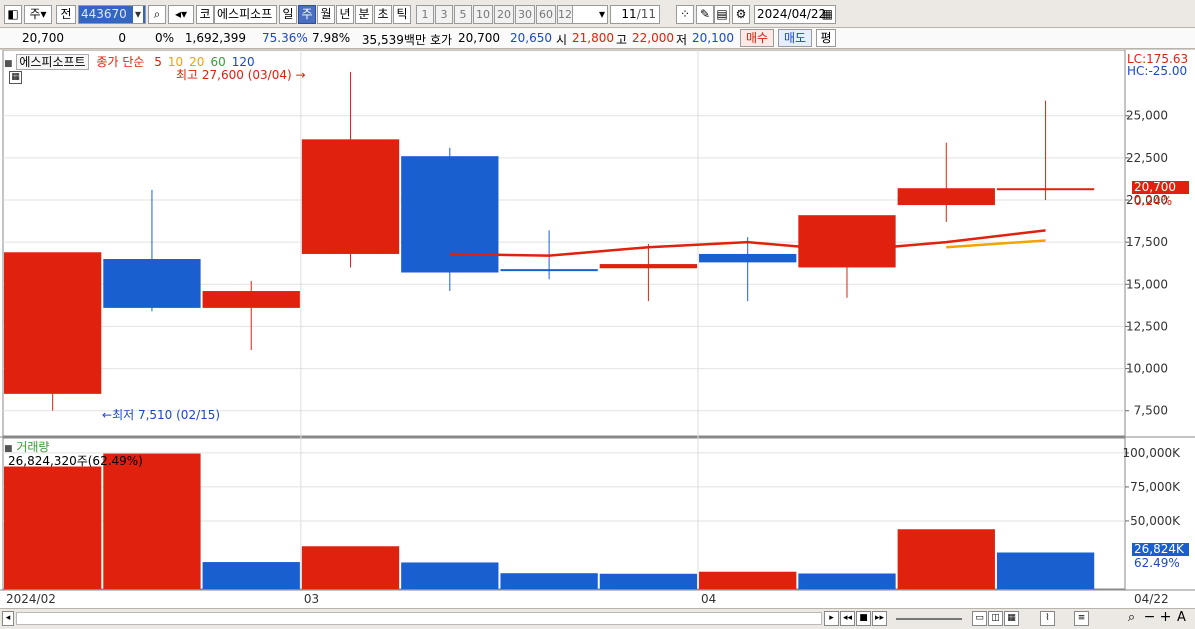 This screenshot has height=629, width=1195. What do you see at coordinates (682, 40) in the screenshot?
I see `low-label: 저` at bounding box center [682, 40].